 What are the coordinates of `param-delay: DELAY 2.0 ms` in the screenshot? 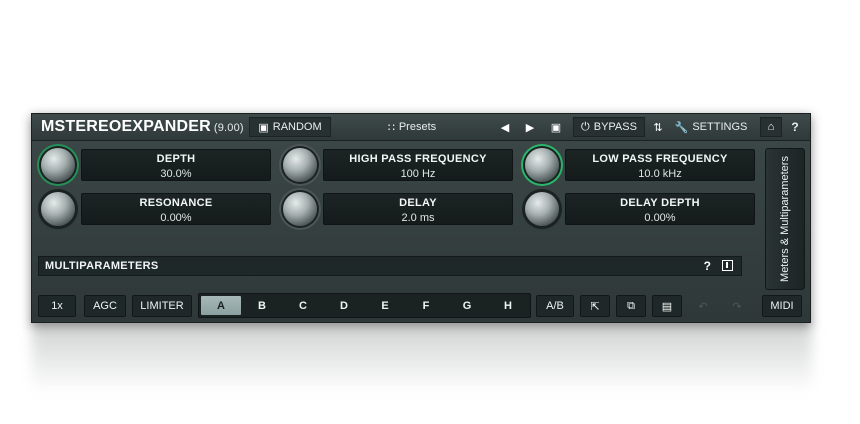 It's located at (397, 209).